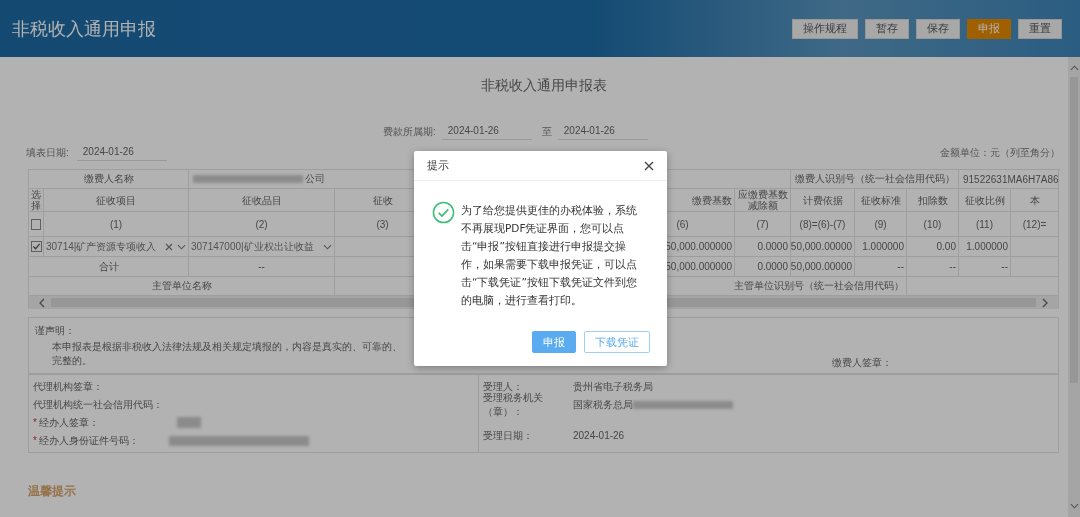 The height and width of the screenshot is (517, 1080). What do you see at coordinates (68, 386) in the screenshot?
I see `field-label: 代理机构签章：` at bounding box center [68, 386].